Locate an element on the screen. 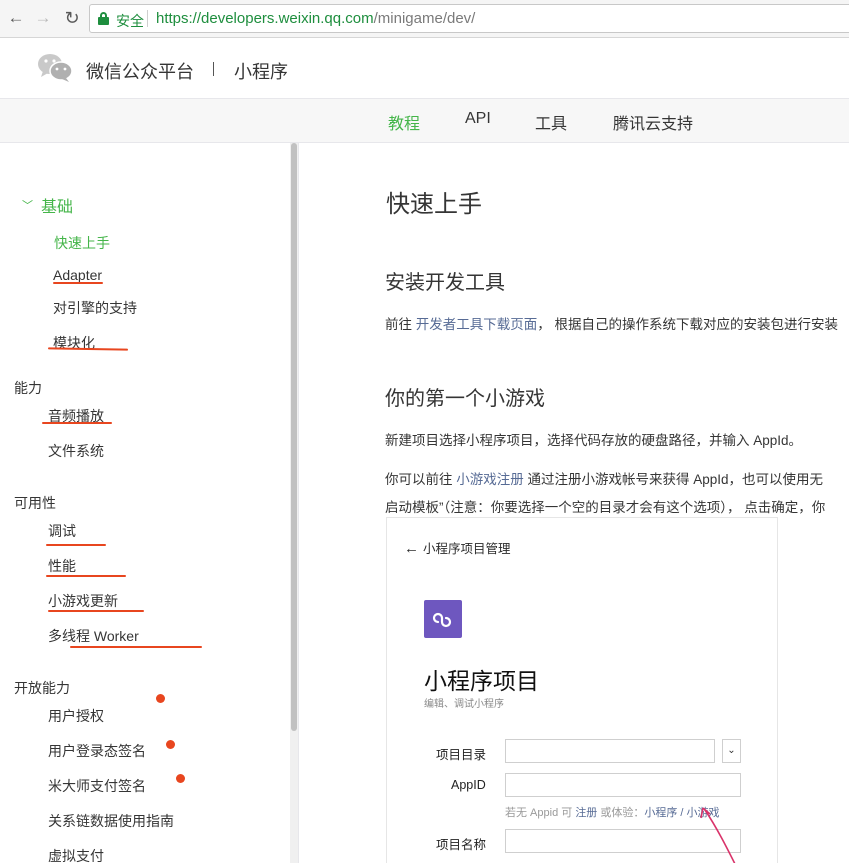 The image size is (849, 863). sidebar-group-usability: 可用性 is located at coordinates (35, 503).